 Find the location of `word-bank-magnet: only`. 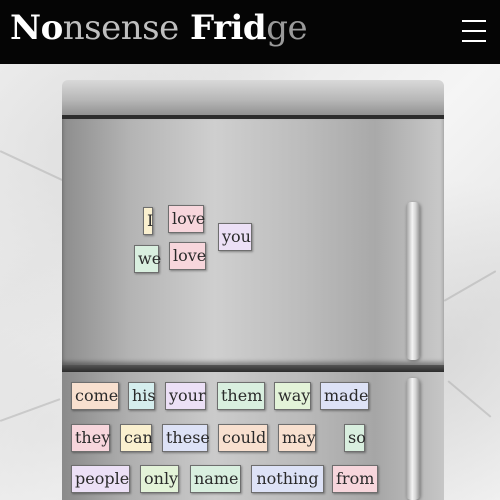

word-bank-magnet: only is located at coordinates (159, 479).